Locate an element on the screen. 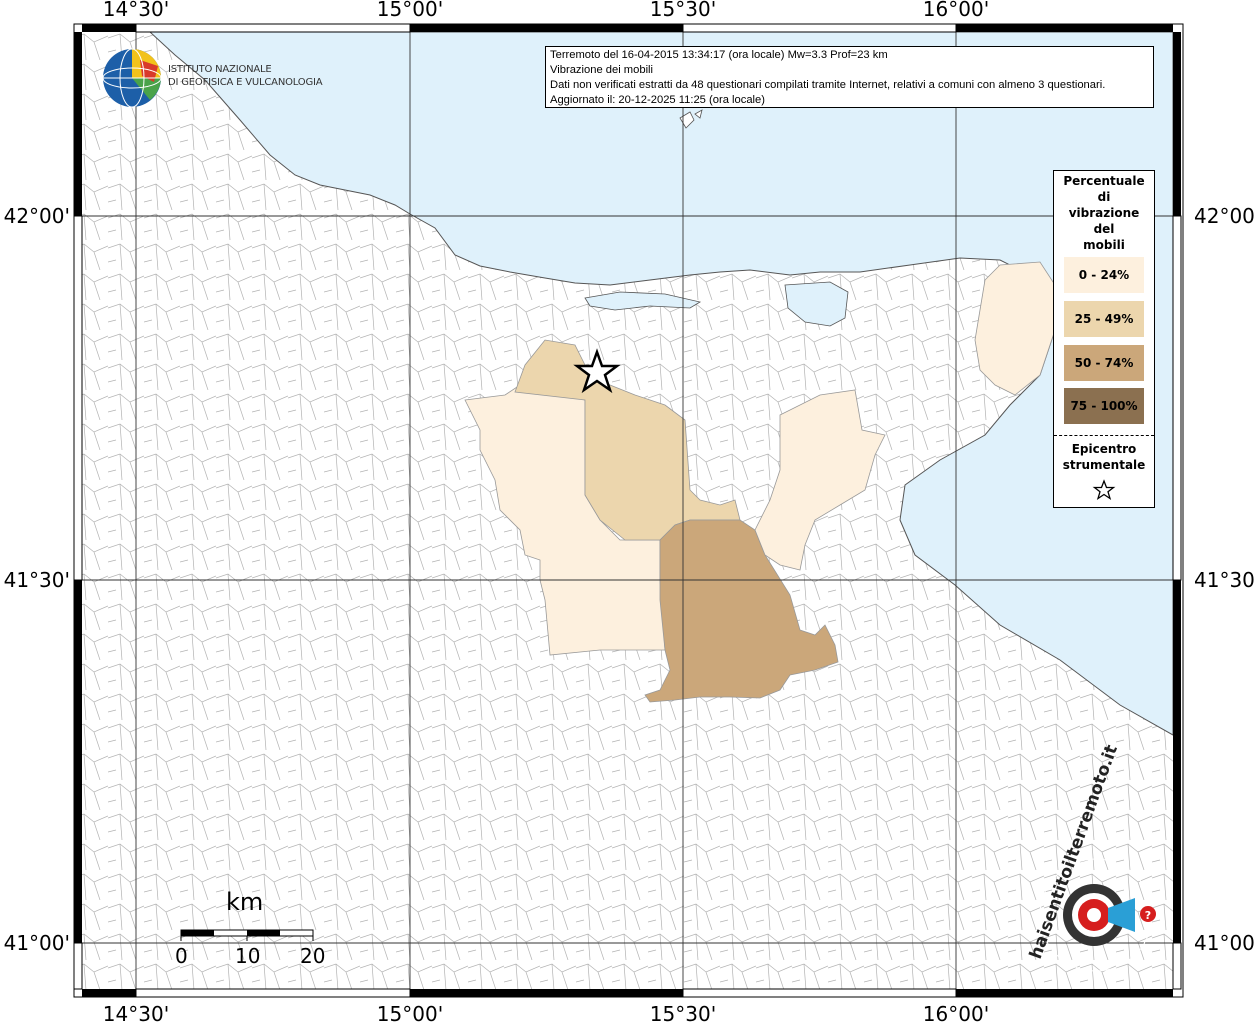  lon-tick-top: 15°00' is located at coordinates (410, 10).